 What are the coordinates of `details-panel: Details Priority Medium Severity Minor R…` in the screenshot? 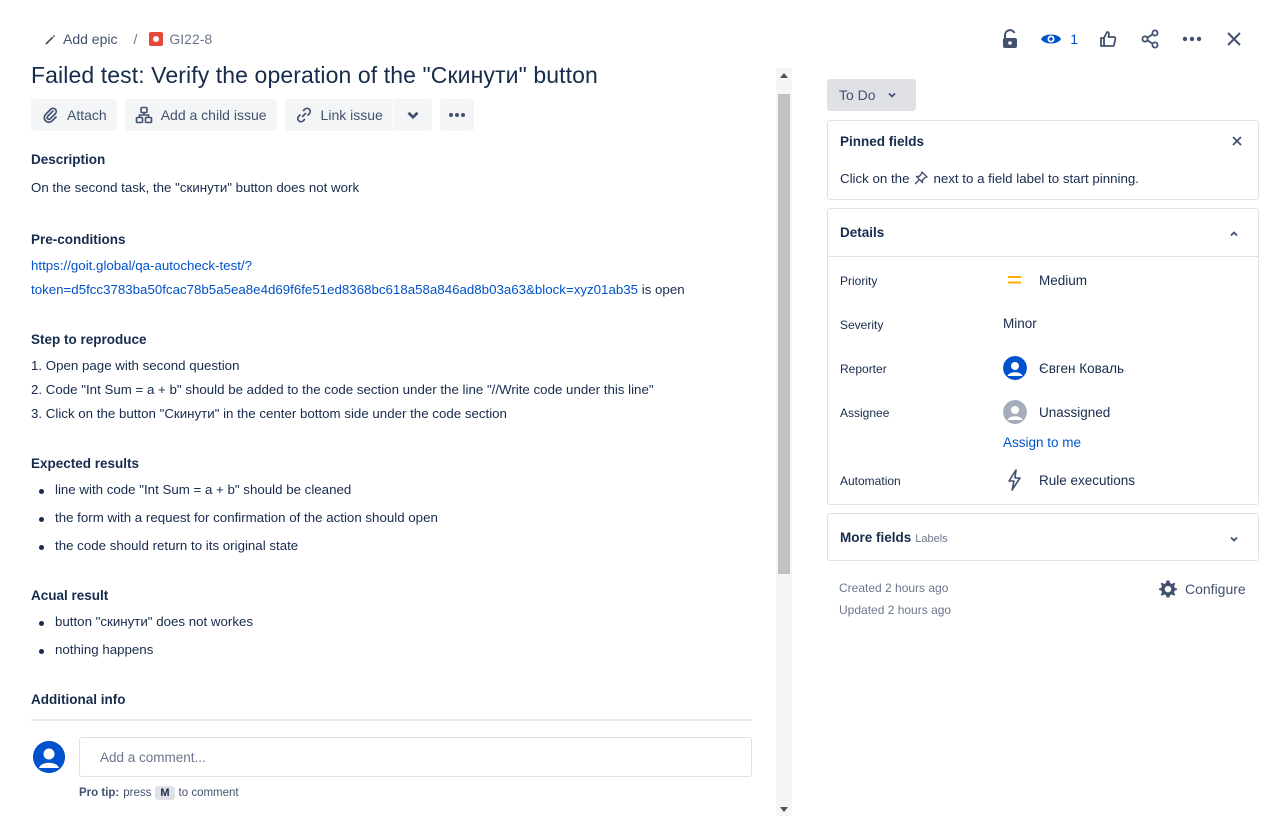 It's located at (1043, 356).